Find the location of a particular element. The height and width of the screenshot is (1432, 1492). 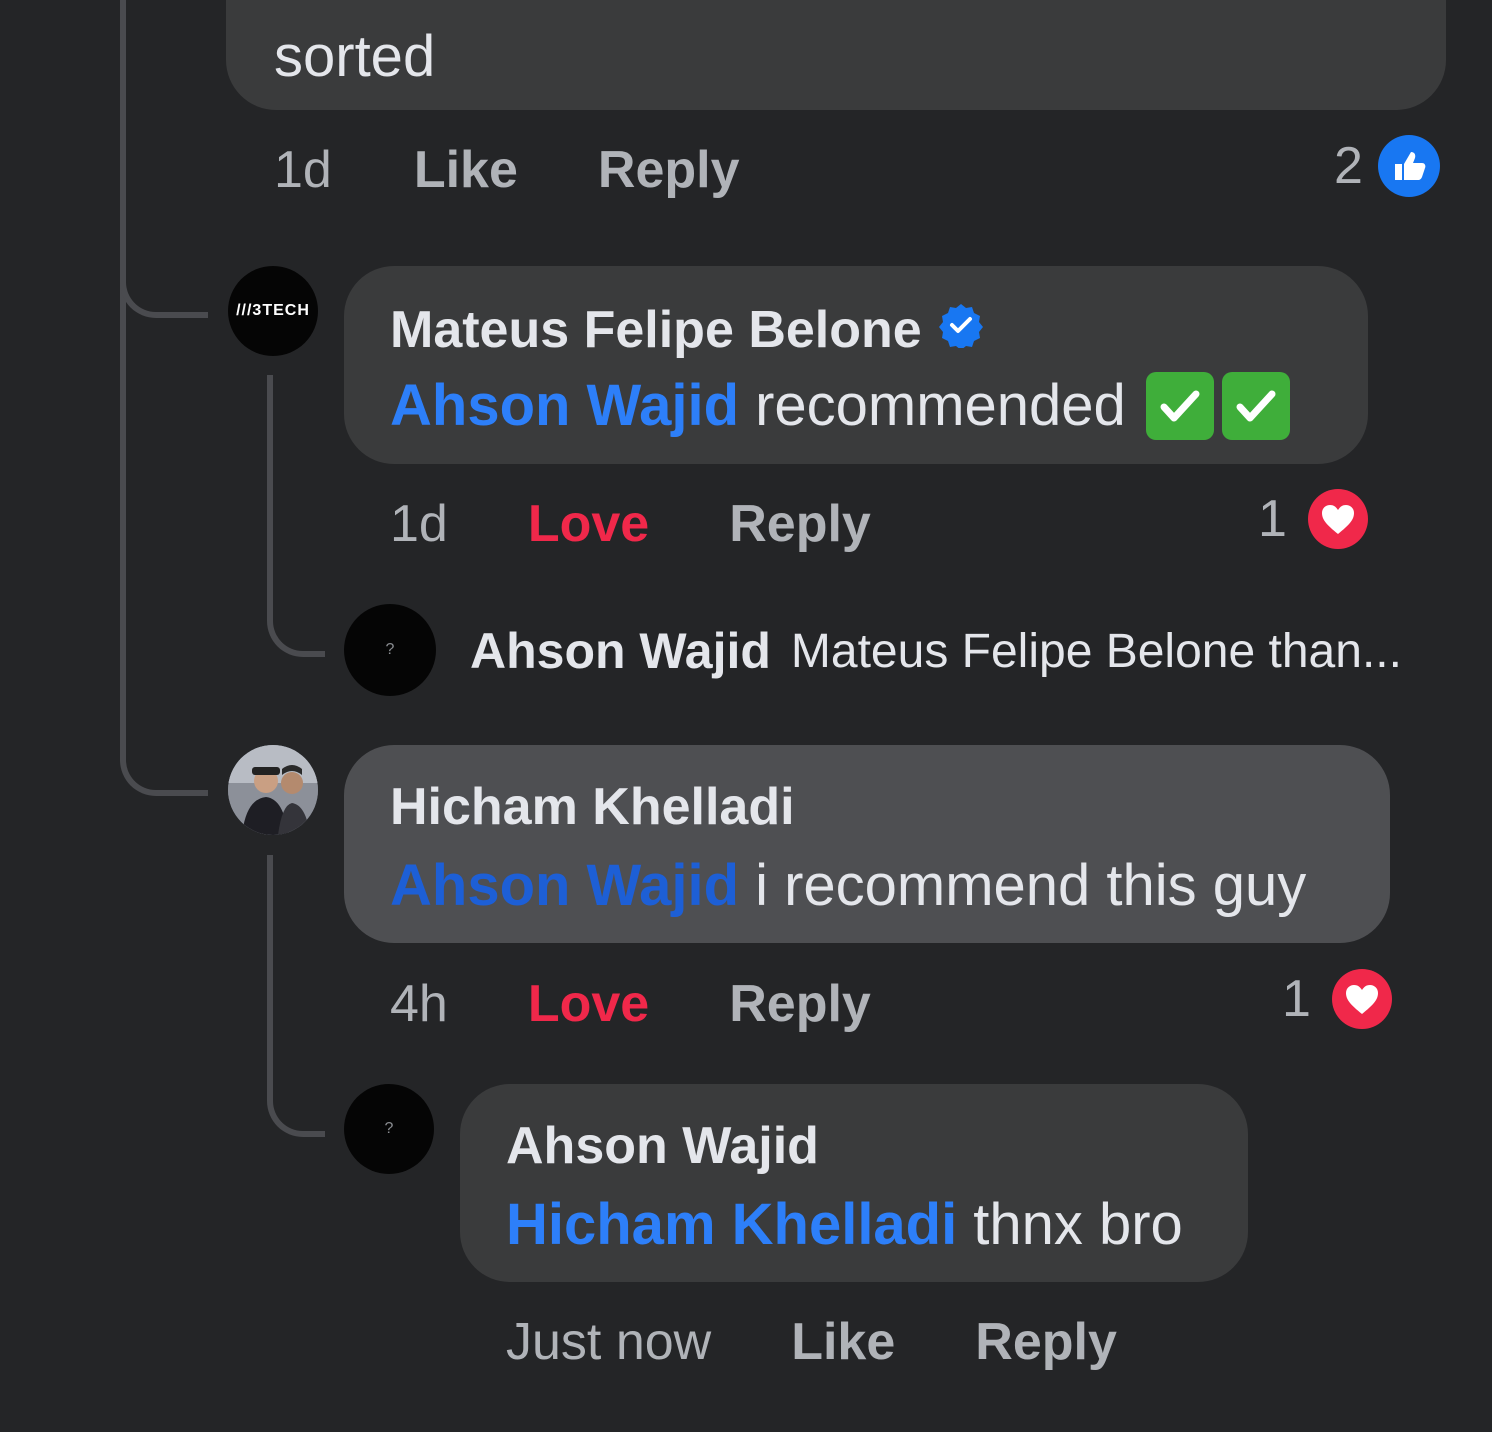

comment-meta-top: 1d Like Reply is located at coordinates (507, 170).